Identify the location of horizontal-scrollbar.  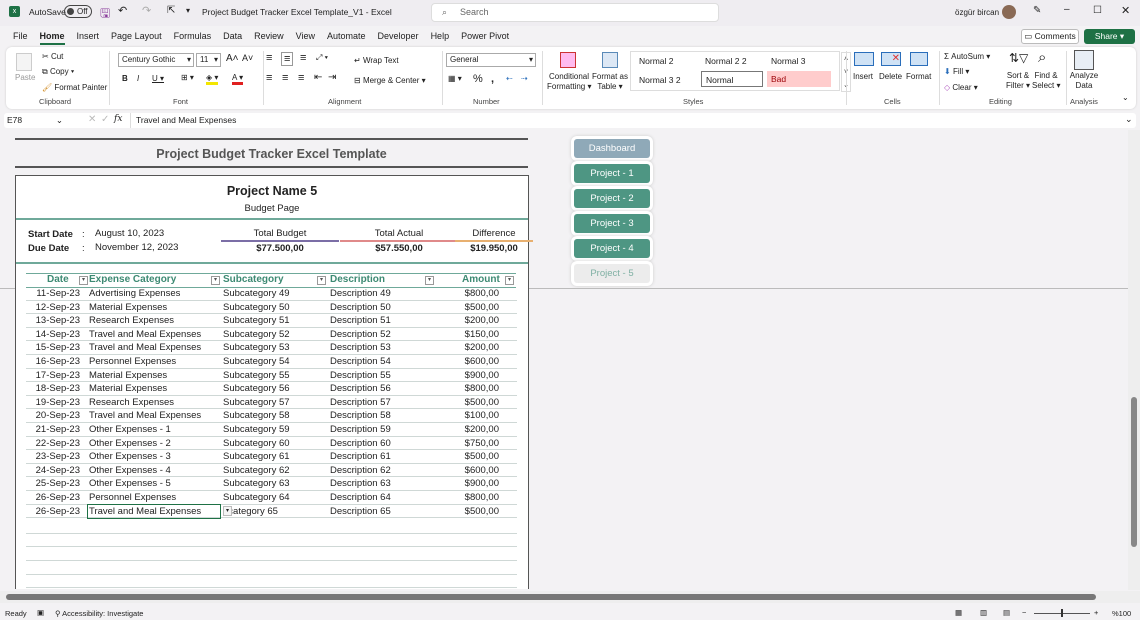
(570, 597).